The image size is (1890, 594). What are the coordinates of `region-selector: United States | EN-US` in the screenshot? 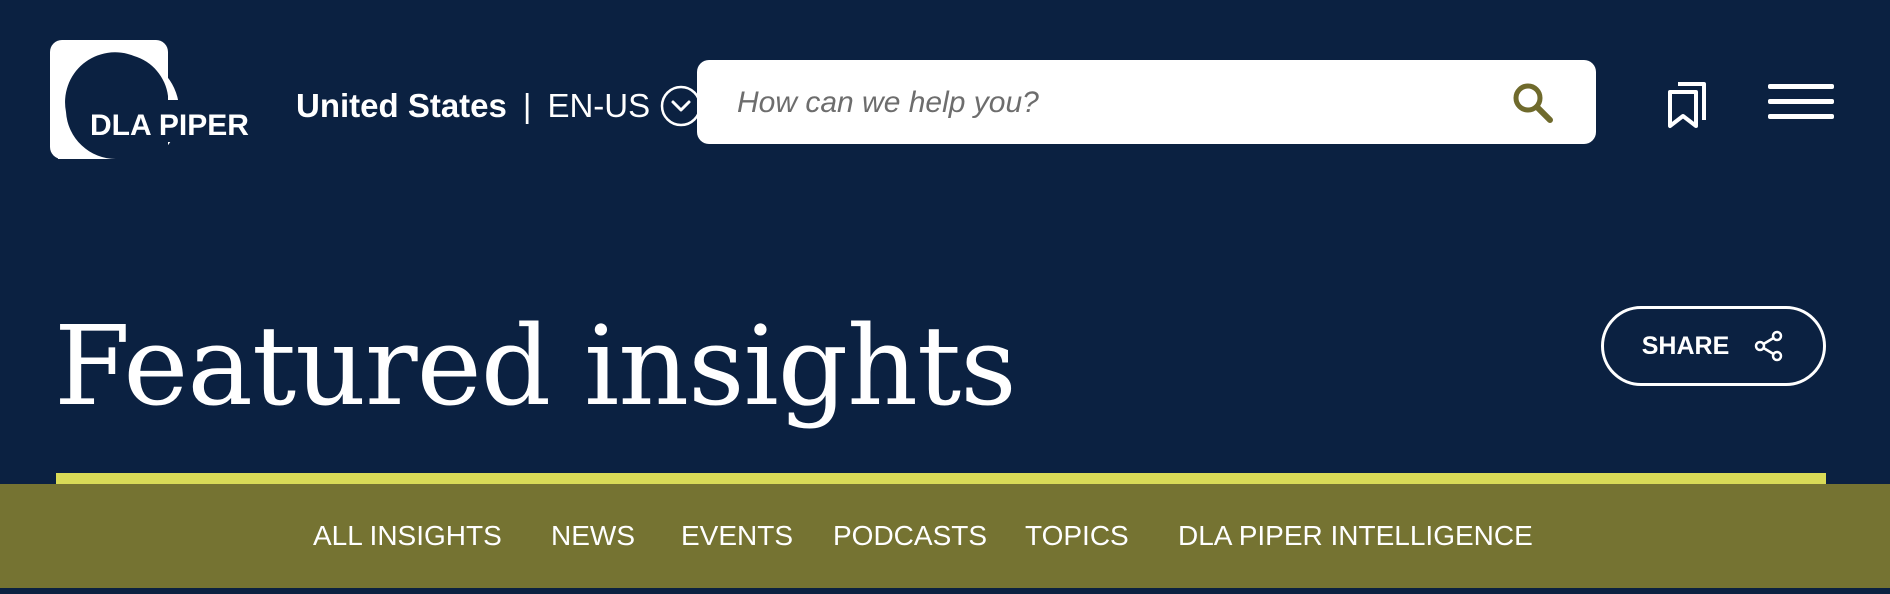 It's located at (499, 106).